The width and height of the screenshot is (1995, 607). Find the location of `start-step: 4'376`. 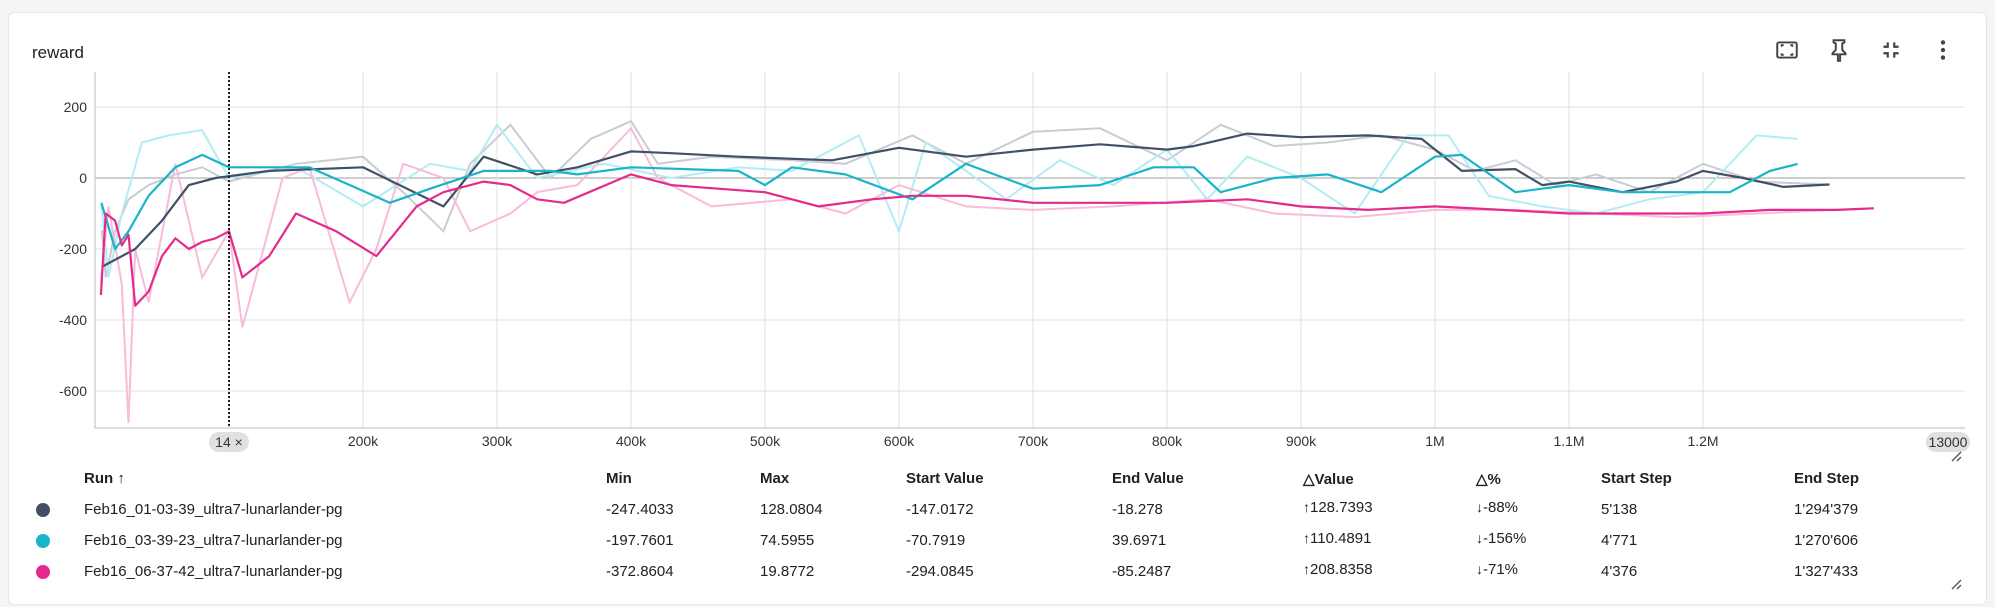

start-step: 4'376 is located at coordinates (1619, 571).